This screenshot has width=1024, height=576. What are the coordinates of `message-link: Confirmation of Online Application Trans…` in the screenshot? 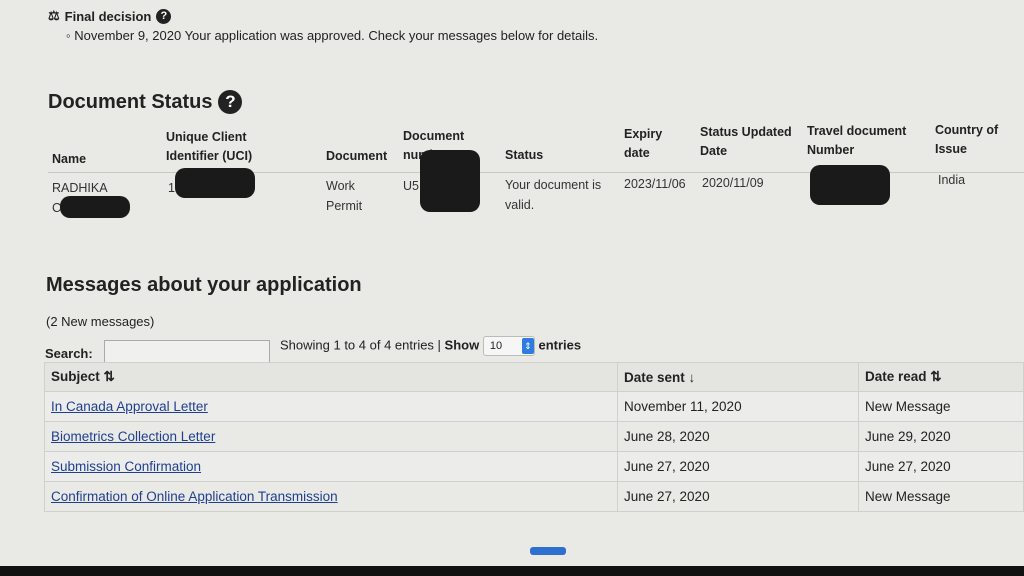 It's located at (194, 496).